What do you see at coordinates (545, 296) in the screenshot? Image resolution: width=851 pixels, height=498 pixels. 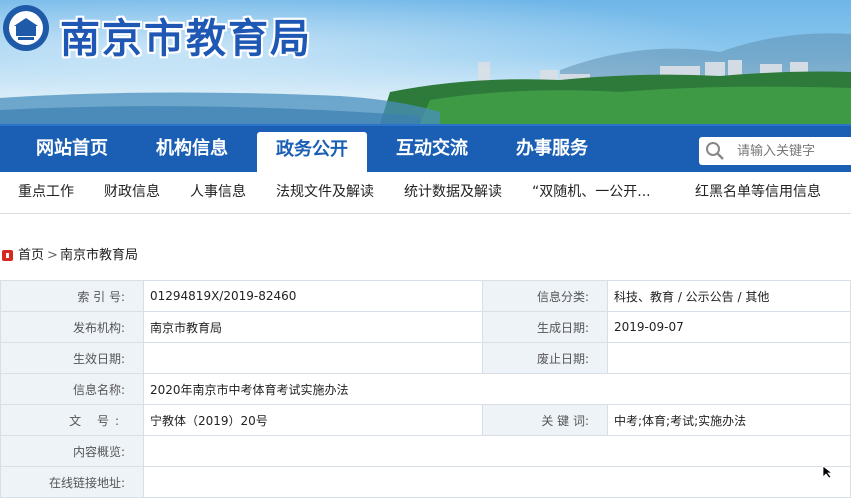 I see `category-label: 信息分类:` at bounding box center [545, 296].